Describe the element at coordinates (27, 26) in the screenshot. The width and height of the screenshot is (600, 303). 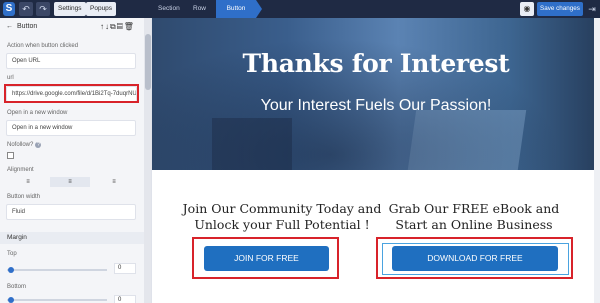
I see `sidebar-title: Button` at that location.